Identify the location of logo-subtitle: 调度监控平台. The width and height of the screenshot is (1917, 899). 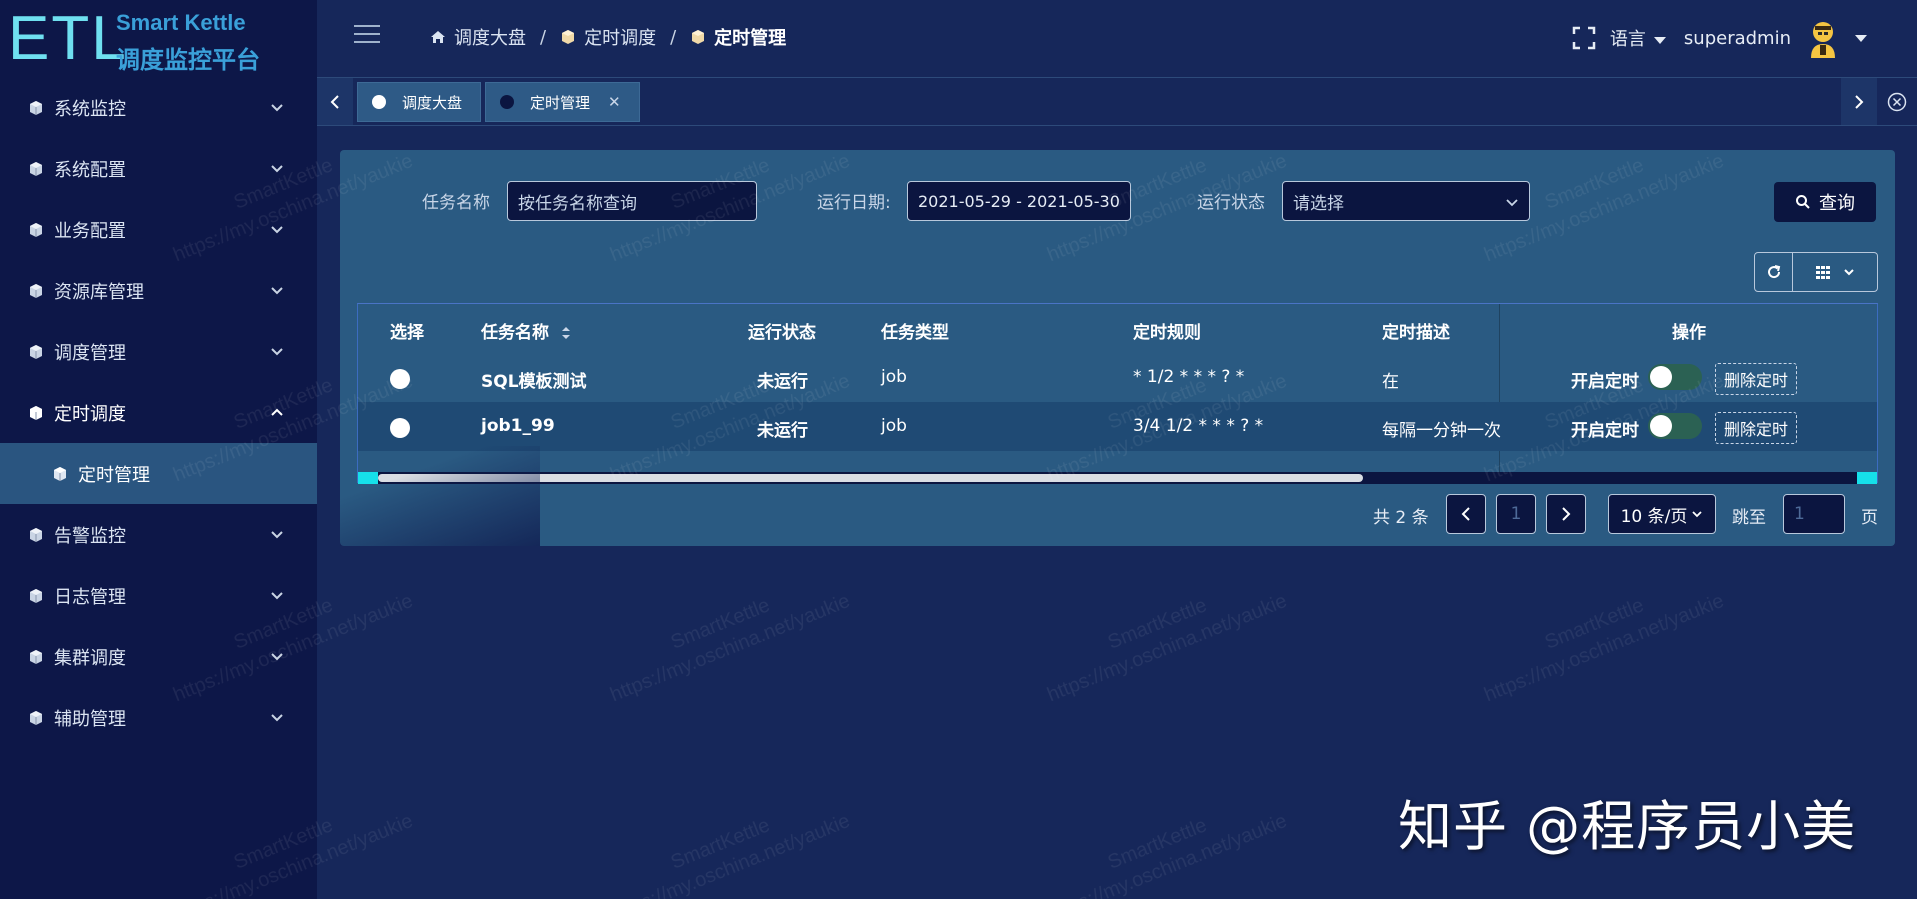
(188, 60).